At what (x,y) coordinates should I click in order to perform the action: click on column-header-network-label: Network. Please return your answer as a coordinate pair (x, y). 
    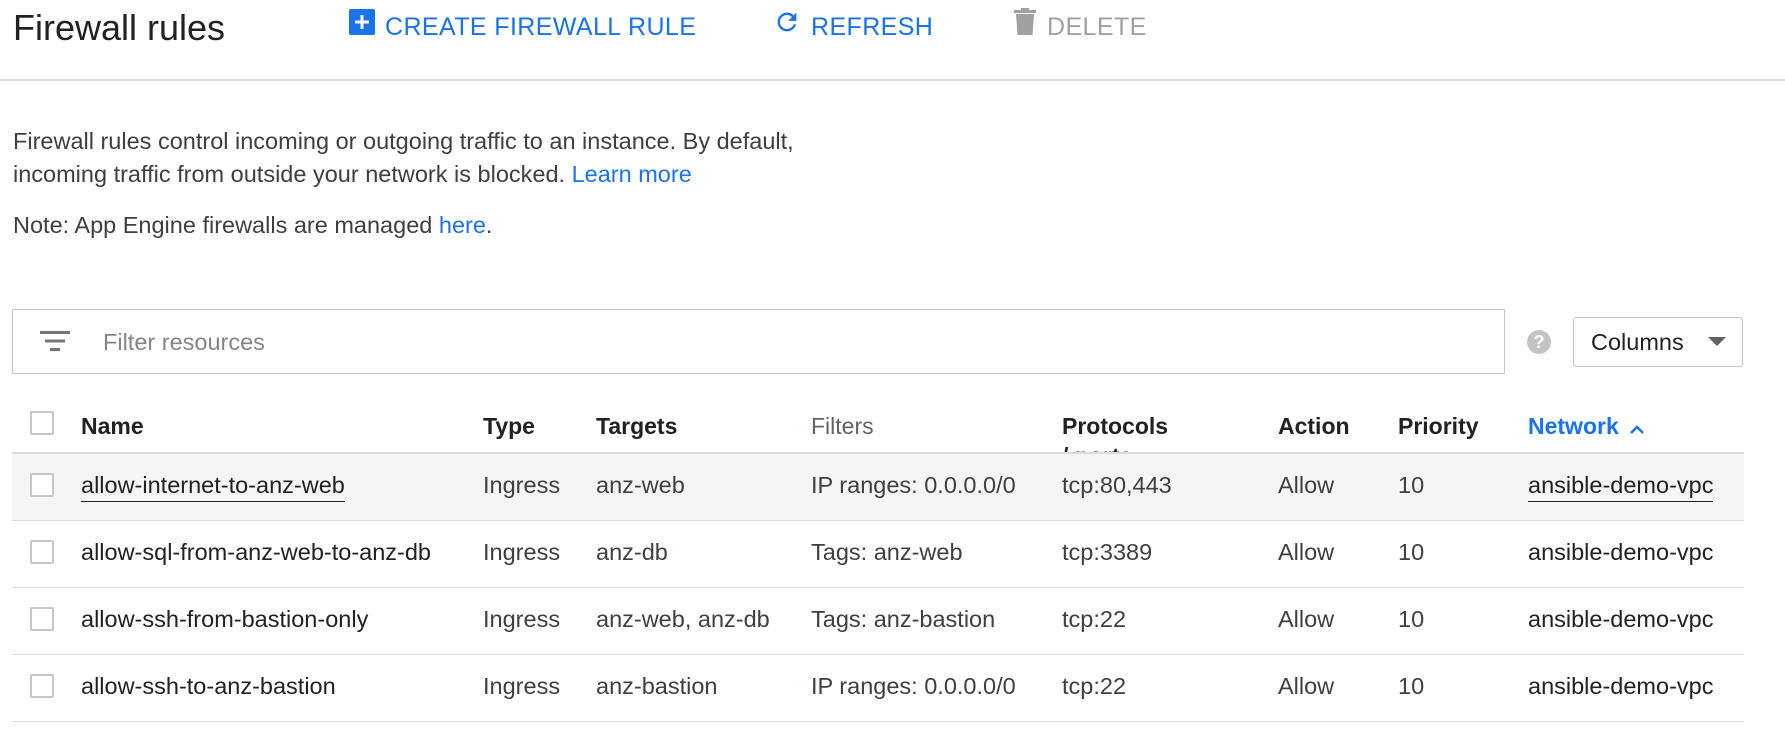
    Looking at the image, I should click on (1573, 426).